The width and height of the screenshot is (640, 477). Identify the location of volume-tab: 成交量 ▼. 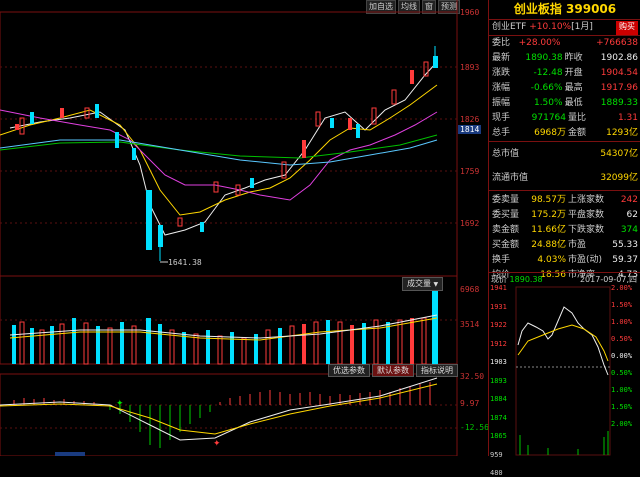
(423, 284).